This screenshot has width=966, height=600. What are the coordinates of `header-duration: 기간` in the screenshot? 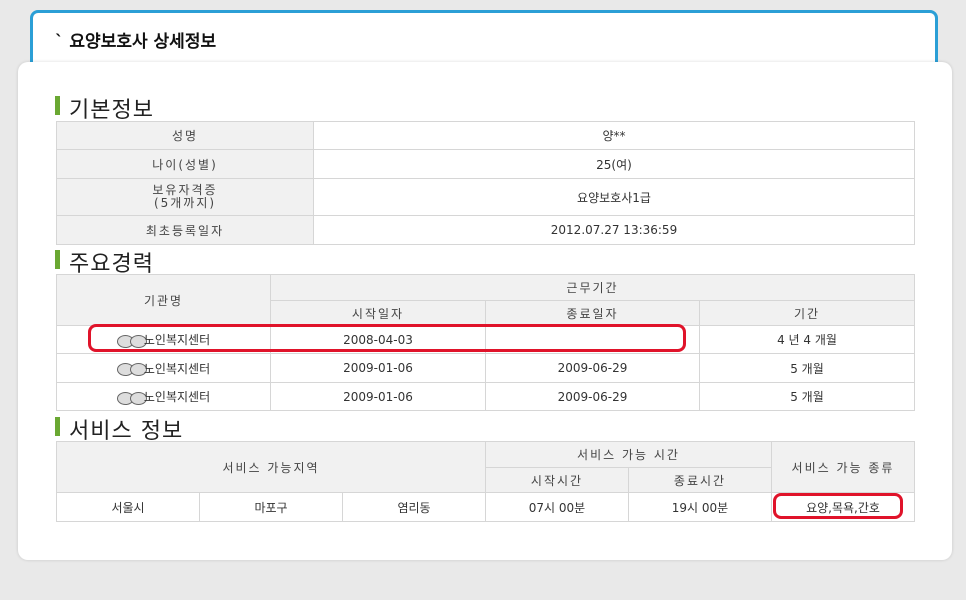 It's located at (807, 313).